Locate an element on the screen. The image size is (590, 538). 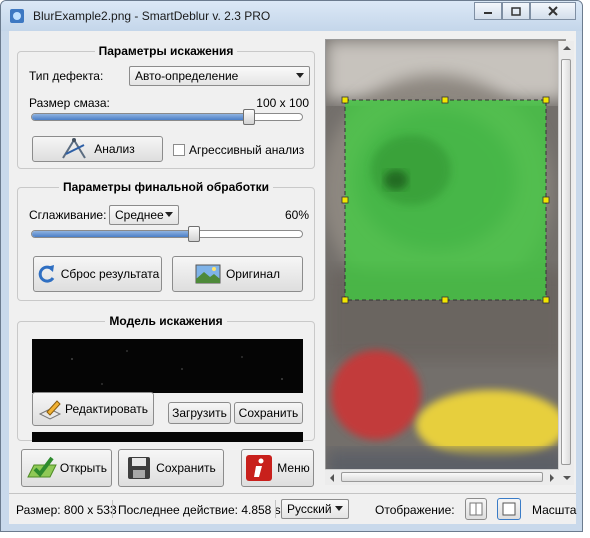
scroll-right-icon is located at coordinates (552, 478).